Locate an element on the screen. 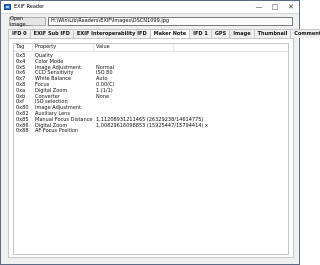 Image resolution: width=320 pixels, height=265 pixels. column-header-property: Property is located at coordinates (63, 47).